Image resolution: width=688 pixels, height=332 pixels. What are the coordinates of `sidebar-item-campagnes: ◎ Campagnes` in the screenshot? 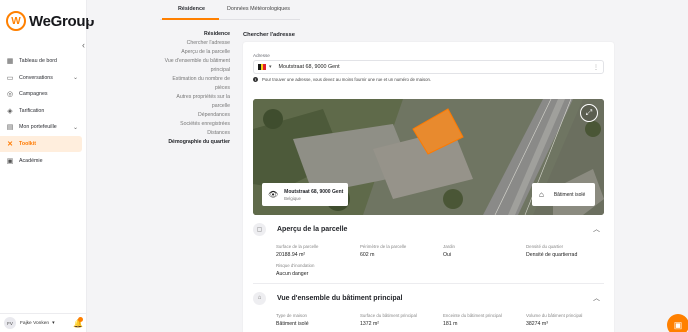 It's located at (43, 94).